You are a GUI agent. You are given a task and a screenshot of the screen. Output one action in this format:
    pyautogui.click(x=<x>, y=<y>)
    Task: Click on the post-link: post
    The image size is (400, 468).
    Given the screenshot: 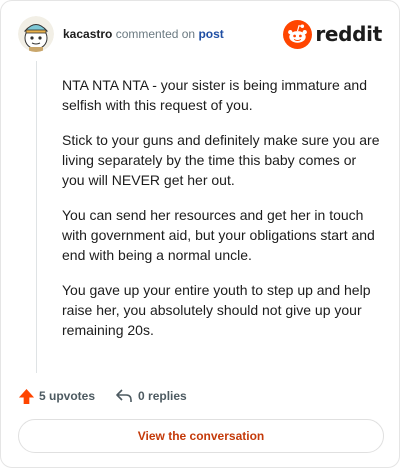 What is the action you would take?
    pyautogui.click(x=210, y=34)
    